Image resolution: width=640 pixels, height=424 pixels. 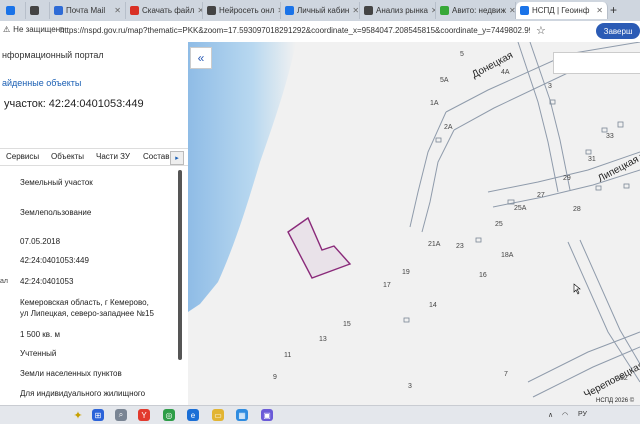 I want to click on tab-neural: Нейросеть онл ✕, so click(x=242, y=10).